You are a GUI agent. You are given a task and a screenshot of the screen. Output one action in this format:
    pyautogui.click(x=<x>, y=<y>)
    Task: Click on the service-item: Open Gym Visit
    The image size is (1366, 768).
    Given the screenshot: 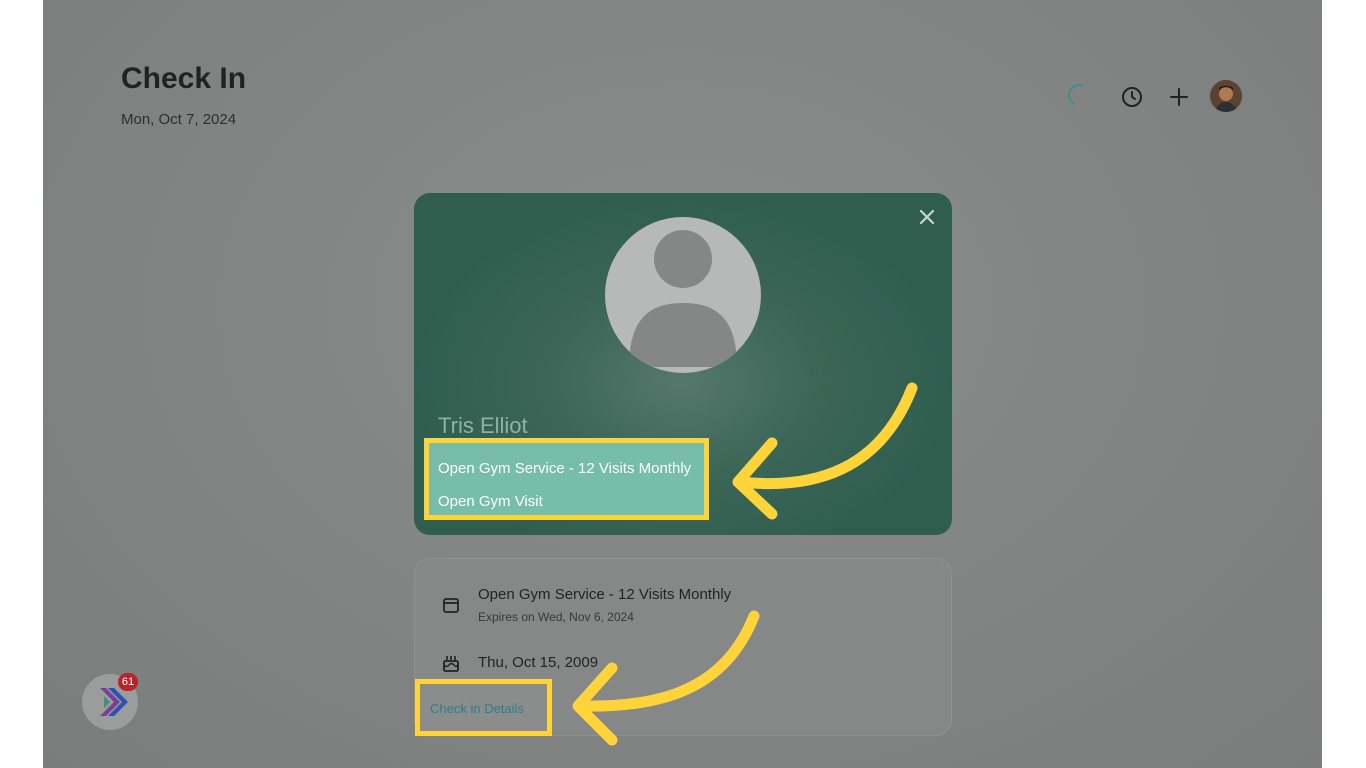 What is the action you would take?
    pyautogui.click(x=490, y=501)
    